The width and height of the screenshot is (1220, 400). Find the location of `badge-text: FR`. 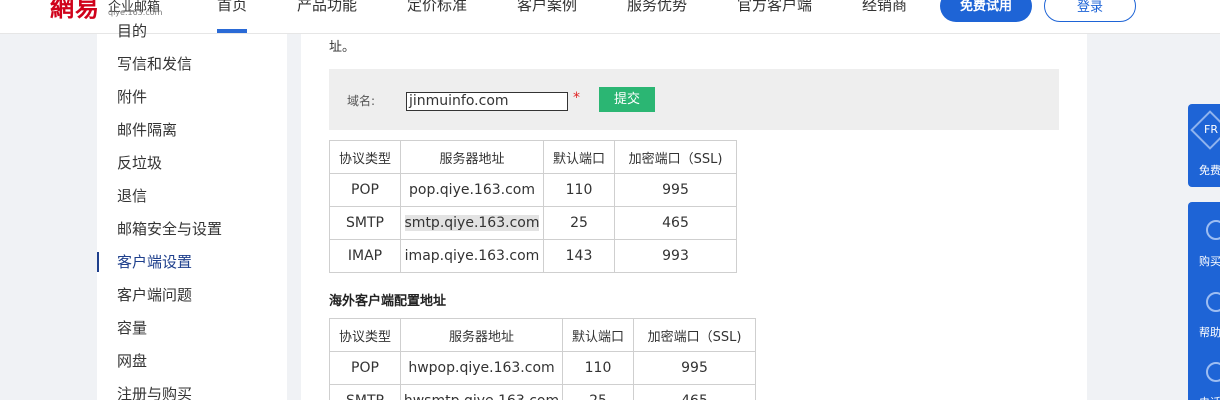

badge-text: FR is located at coordinates (1211, 129).